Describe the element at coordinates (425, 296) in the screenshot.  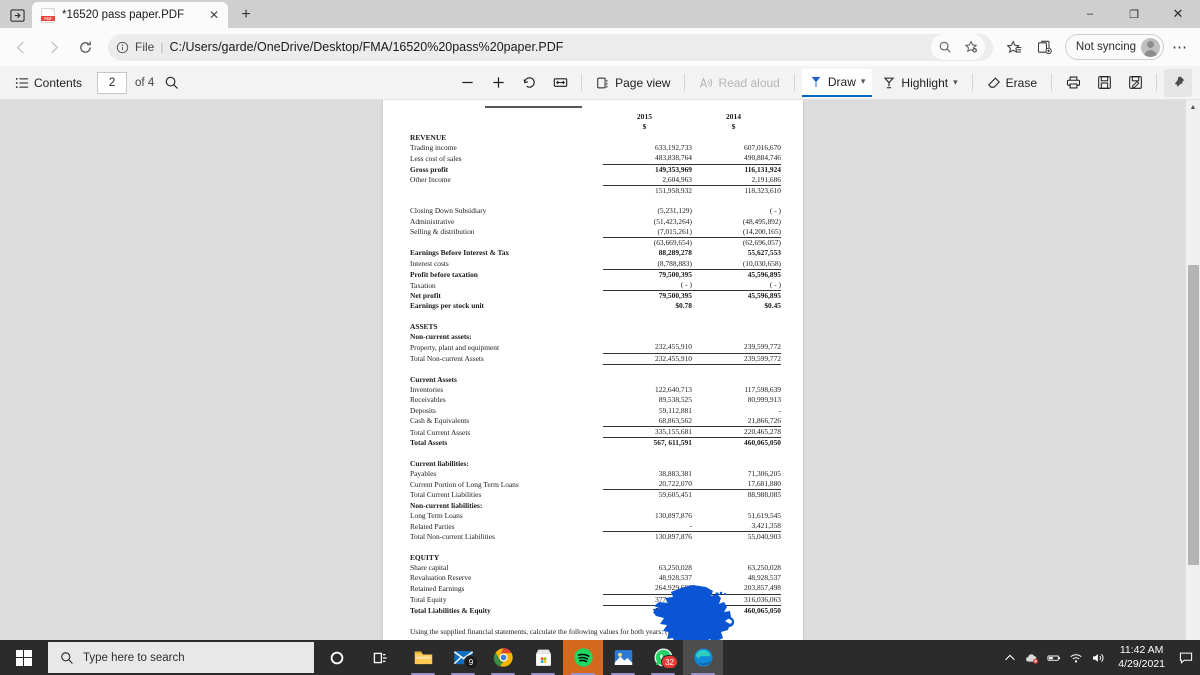
I see `row-label: Net profit` at that location.